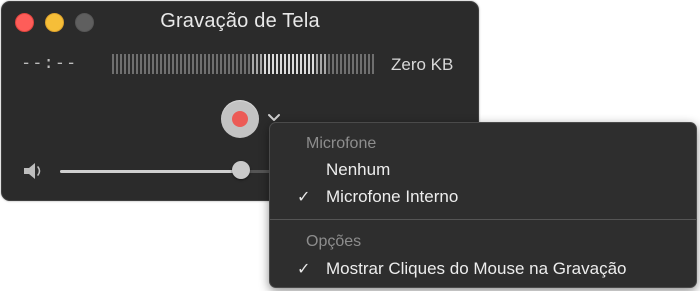 The image size is (700, 291). I want to click on menu-item-show-mouse-clicks: ✓ Mostrar Cliques do Mouse na Gravação, so click(483, 270).